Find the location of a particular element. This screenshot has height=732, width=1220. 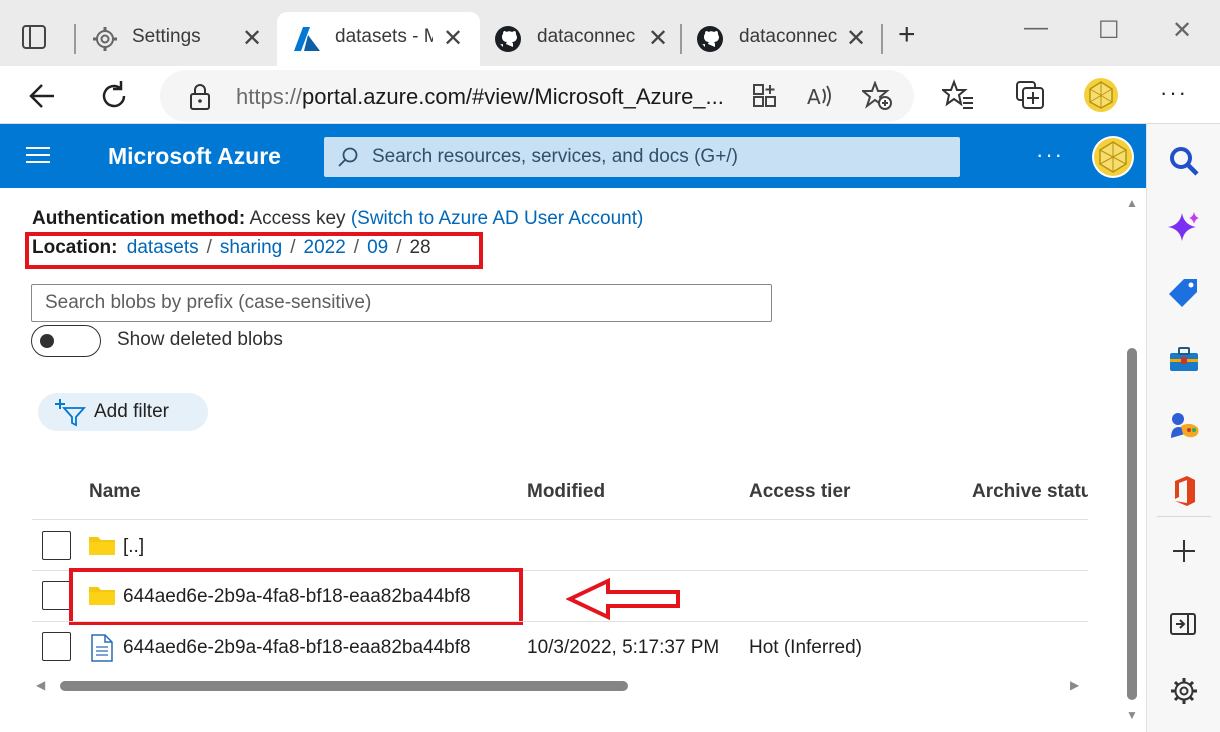

tab-dataconnectors-2: dataconnectors ✕ is located at coordinates (783, 39).